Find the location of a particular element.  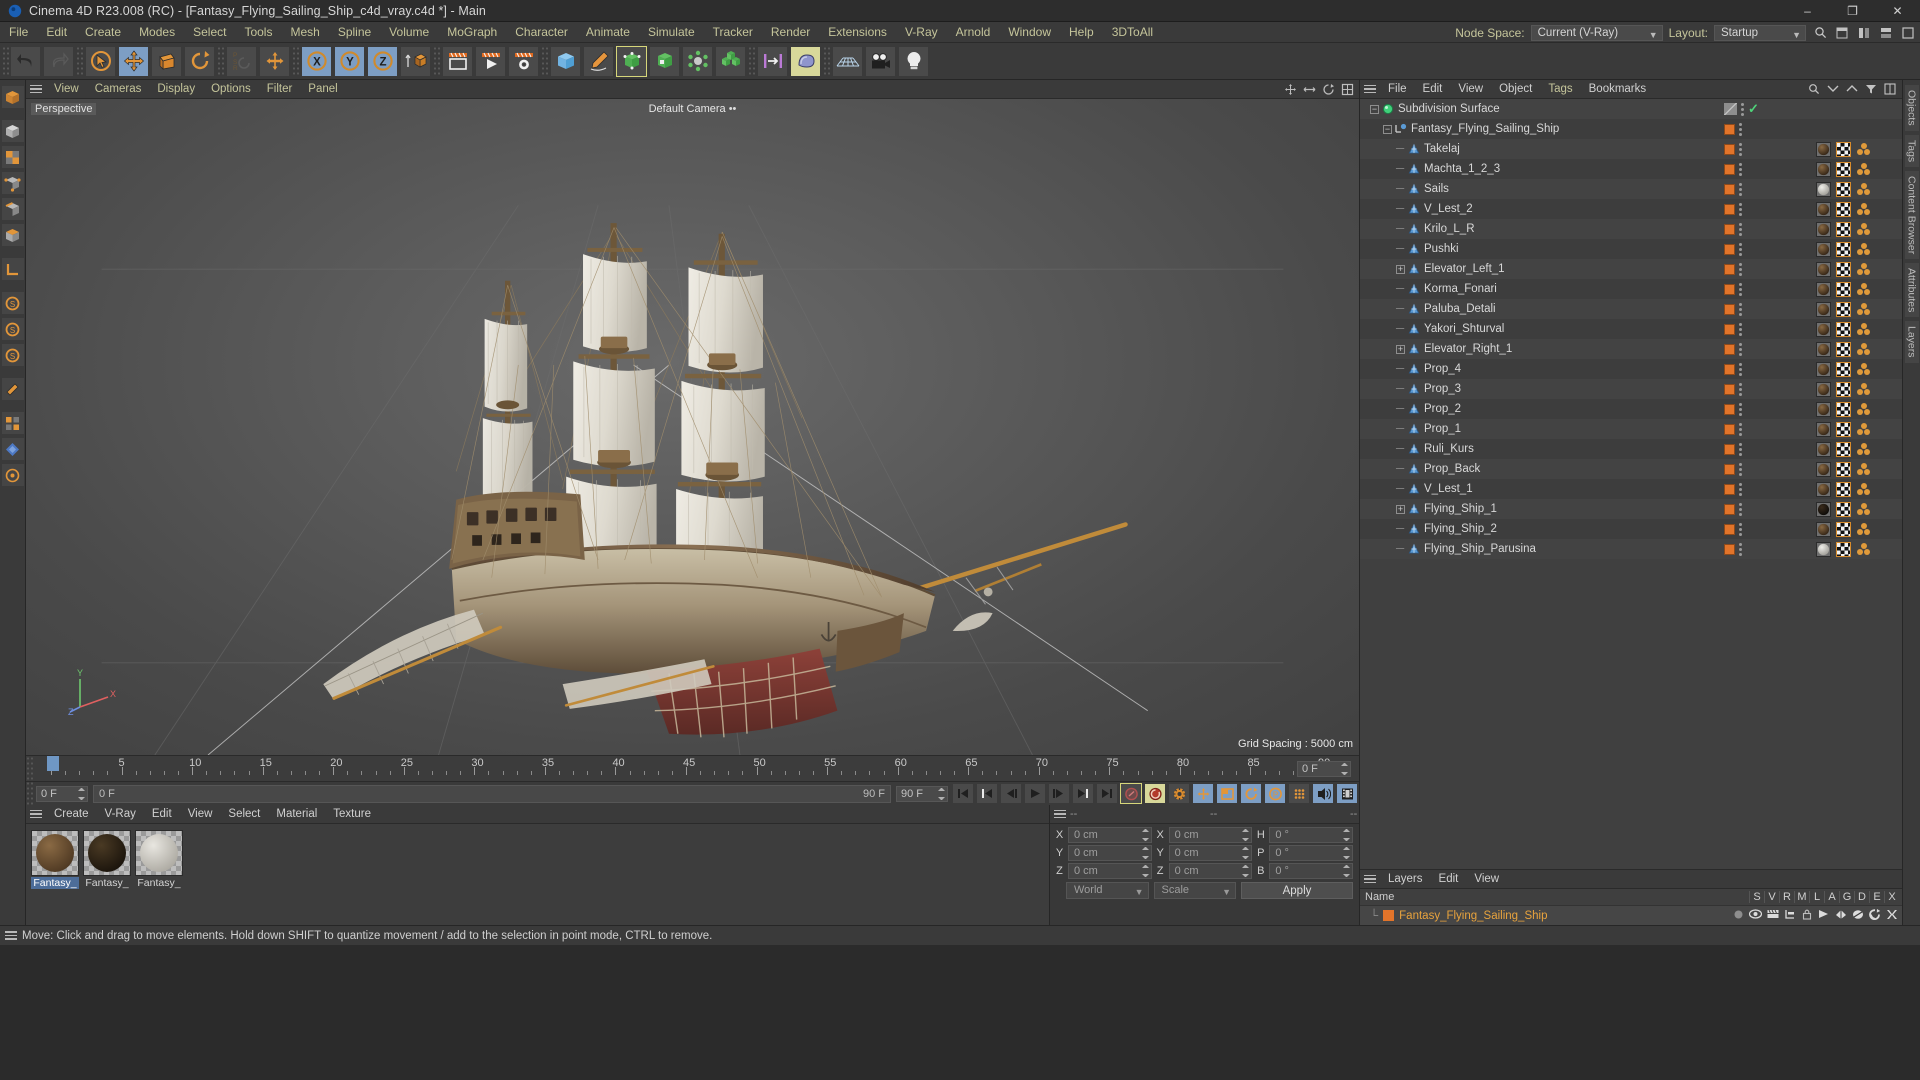

menu-tracker: Tracker is located at coordinates (733, 32).